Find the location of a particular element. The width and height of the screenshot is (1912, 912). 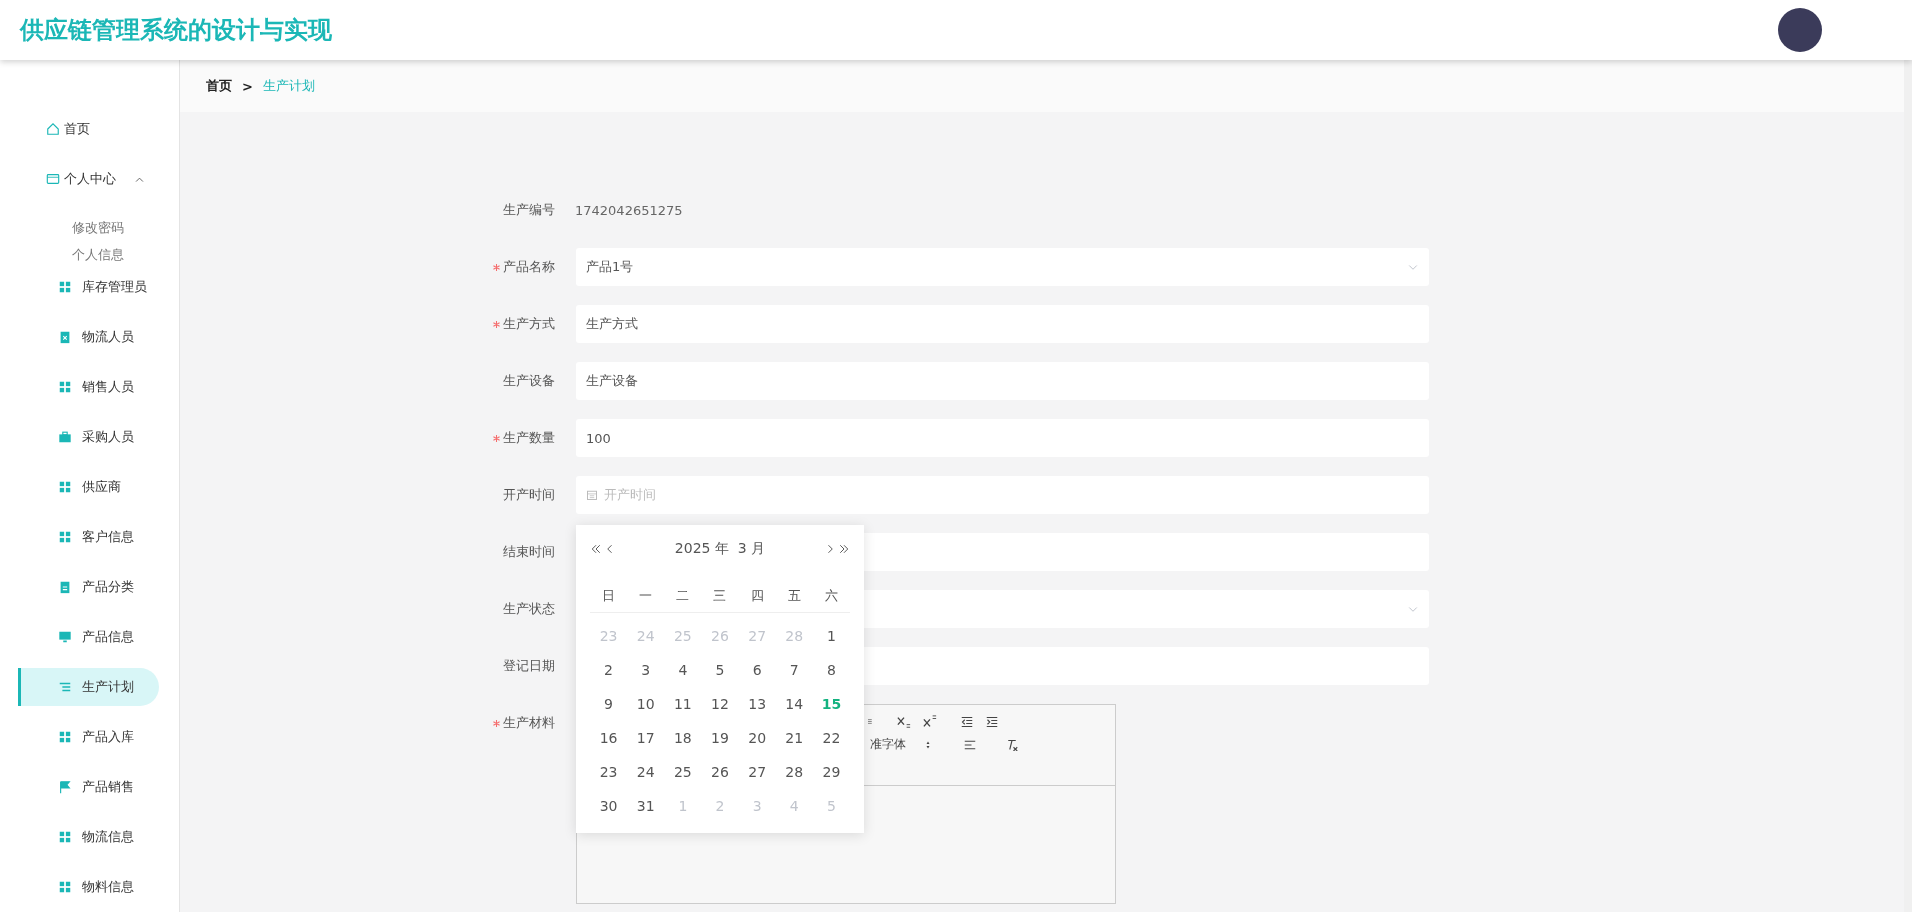

field-label: 生产状态 is located at coordinates (529, 609).